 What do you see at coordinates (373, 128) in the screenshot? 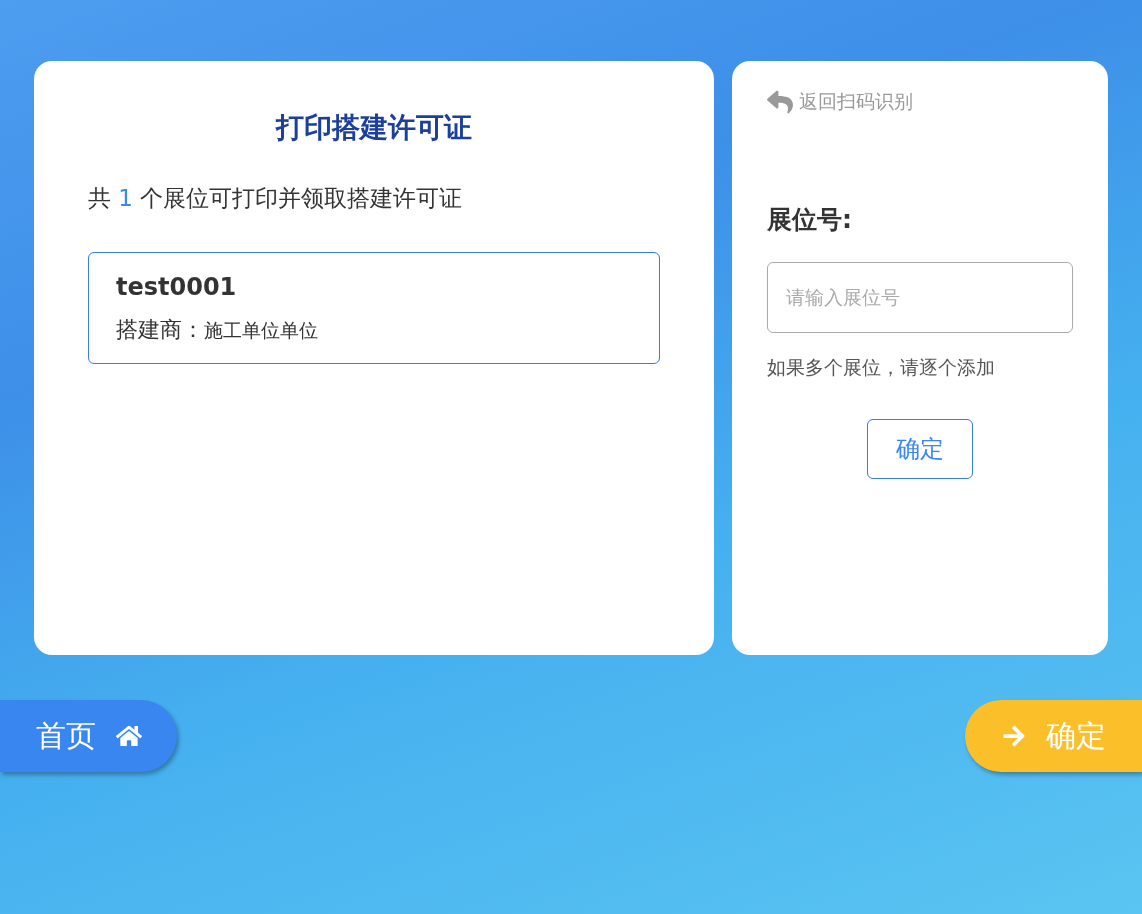
I see `page-title: 打印搭建许可证` at bounding box center [373, 128].